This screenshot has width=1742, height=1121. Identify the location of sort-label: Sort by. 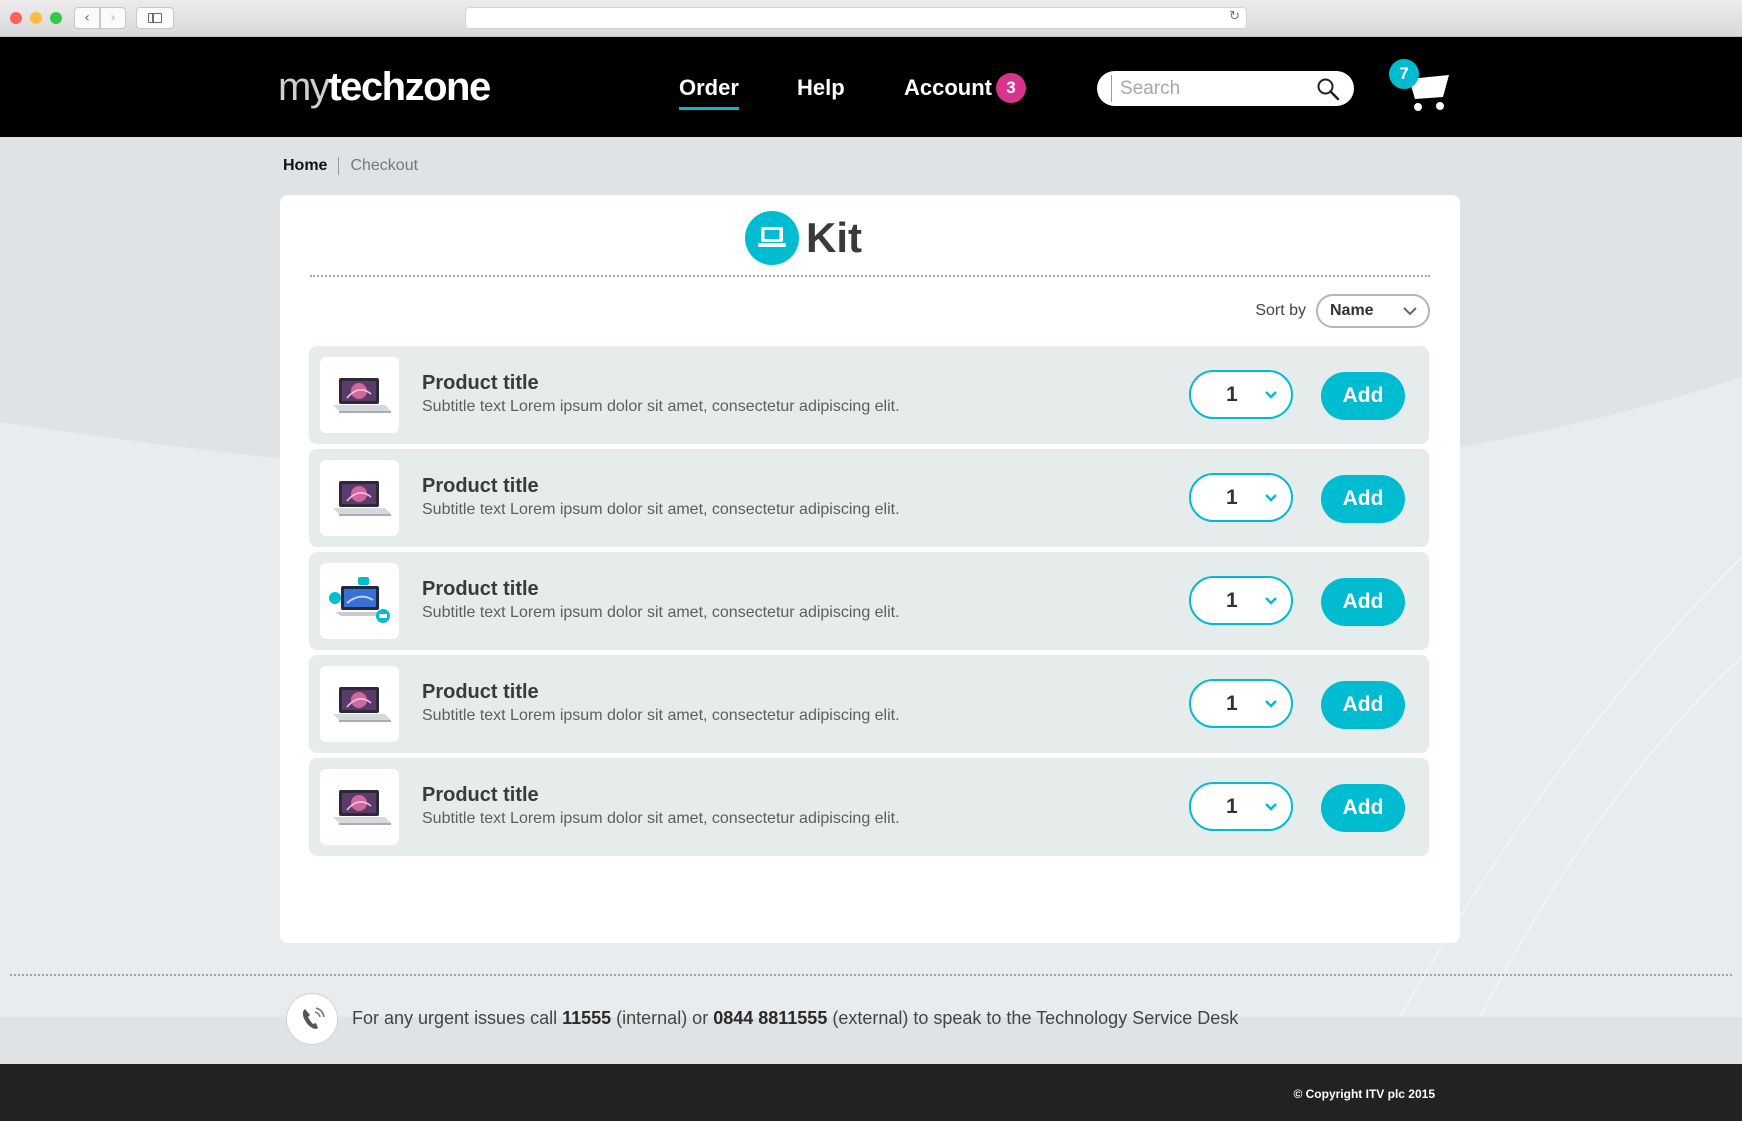
(1280, 310).